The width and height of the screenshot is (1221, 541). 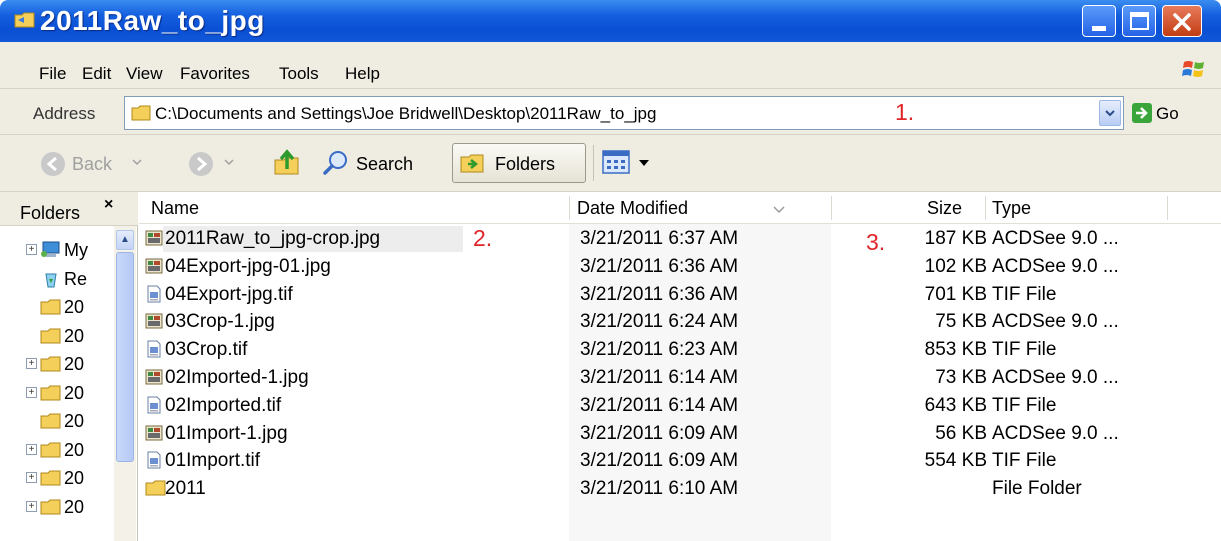 I want to click on minimize-button, so click(x=1099, y=21).